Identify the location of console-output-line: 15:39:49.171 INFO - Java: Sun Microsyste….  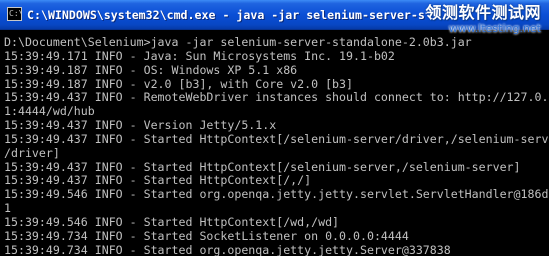
(199, 56).